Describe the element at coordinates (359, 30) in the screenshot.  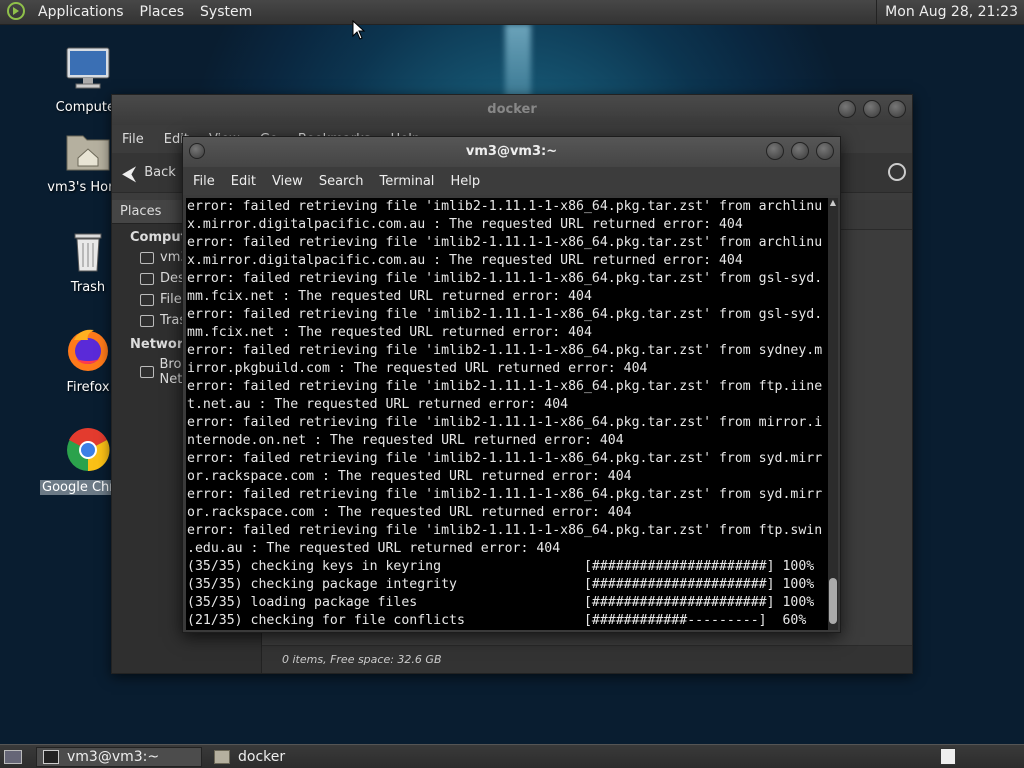
I see `mouse-cursor-icon` at that location.